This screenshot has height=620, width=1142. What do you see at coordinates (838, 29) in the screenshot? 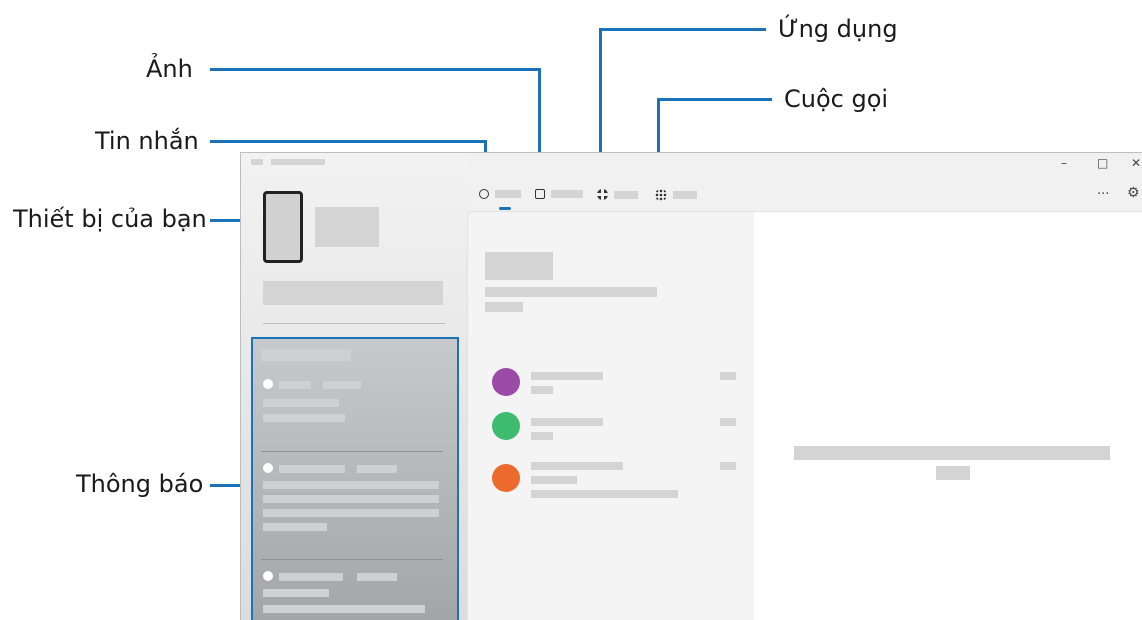
I see `callout-apps: Ứng dụng` at bounding box center [838, 29].